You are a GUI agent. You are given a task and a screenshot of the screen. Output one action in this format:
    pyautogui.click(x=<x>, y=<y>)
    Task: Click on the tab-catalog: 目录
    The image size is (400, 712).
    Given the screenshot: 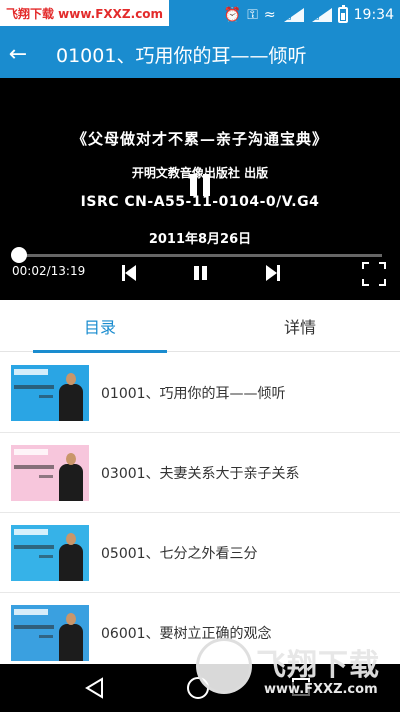 What is the action you would take?
    pyautogui.click(x=100, y=326)
    